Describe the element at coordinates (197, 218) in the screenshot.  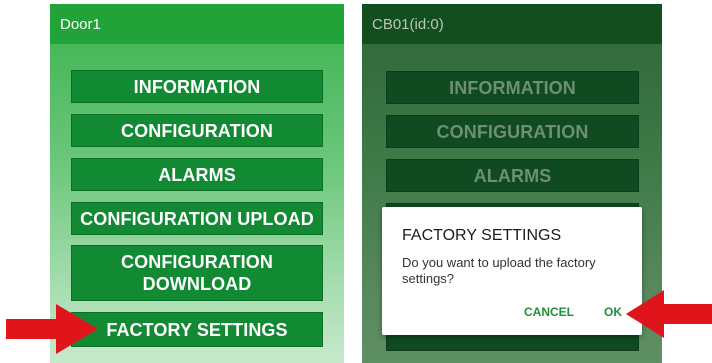
I see `configuration-upload-button: CONFIGURATION UPLOAD` at that location.